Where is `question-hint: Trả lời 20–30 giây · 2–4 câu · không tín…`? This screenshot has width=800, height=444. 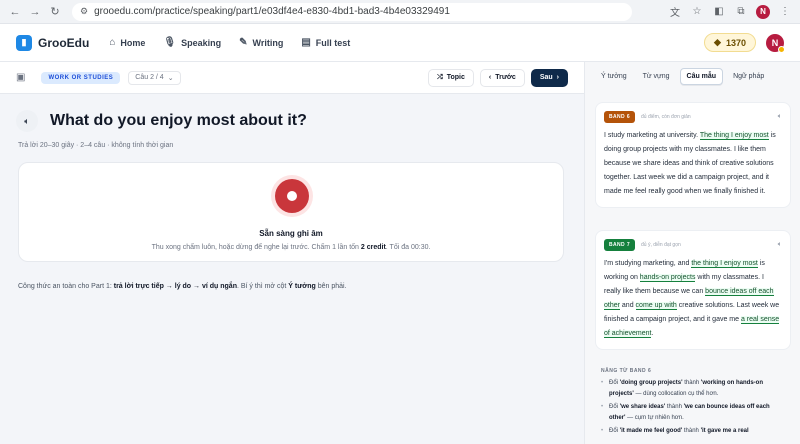 question-hint: Trả lời 20–30 giây · 2–4 câu · không tín… is located at coordinates (96, 145).